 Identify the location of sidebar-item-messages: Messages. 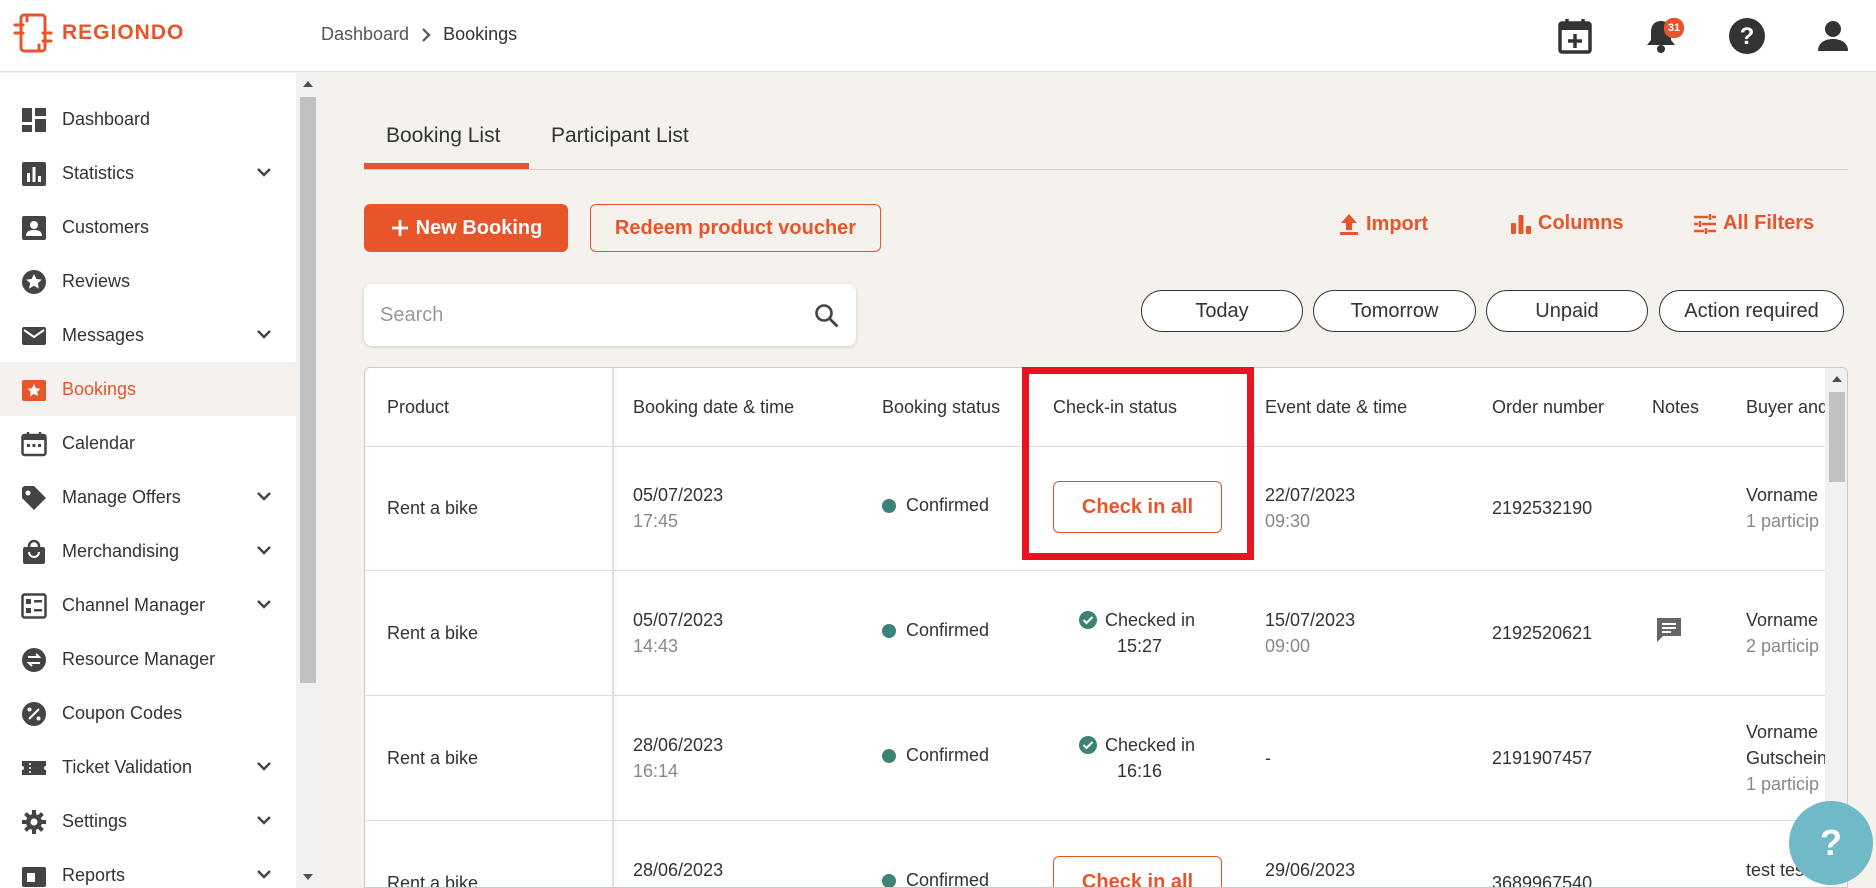
(148, 335).